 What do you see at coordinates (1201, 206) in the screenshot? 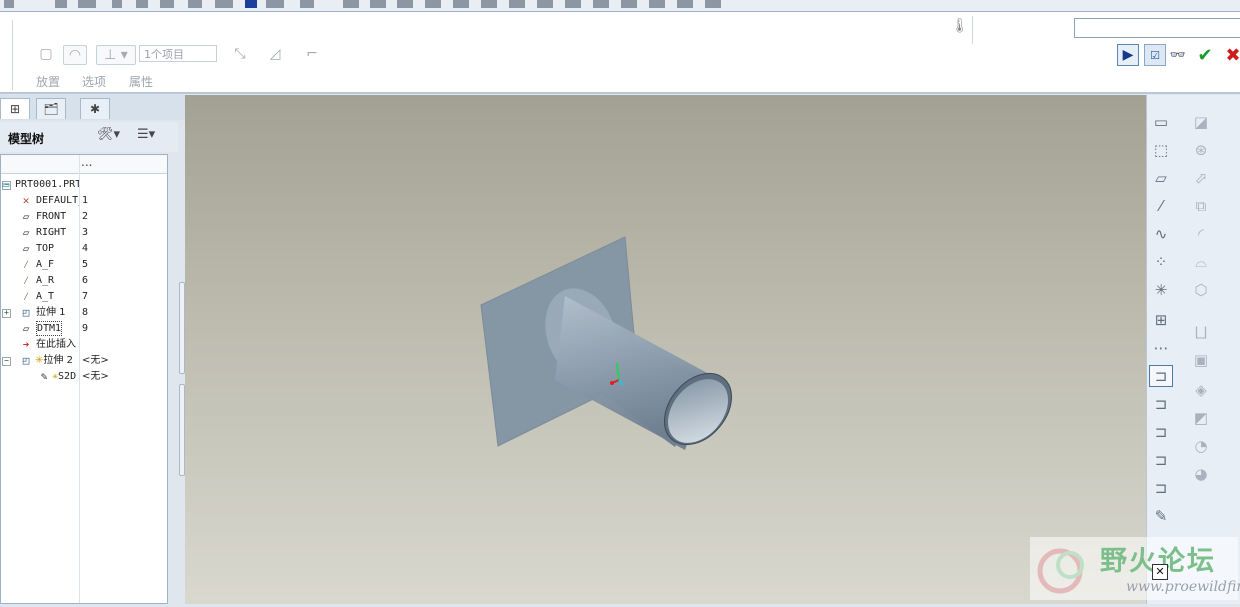
I see `blend-icon: ⧉` at bounding box center [1201, 206].